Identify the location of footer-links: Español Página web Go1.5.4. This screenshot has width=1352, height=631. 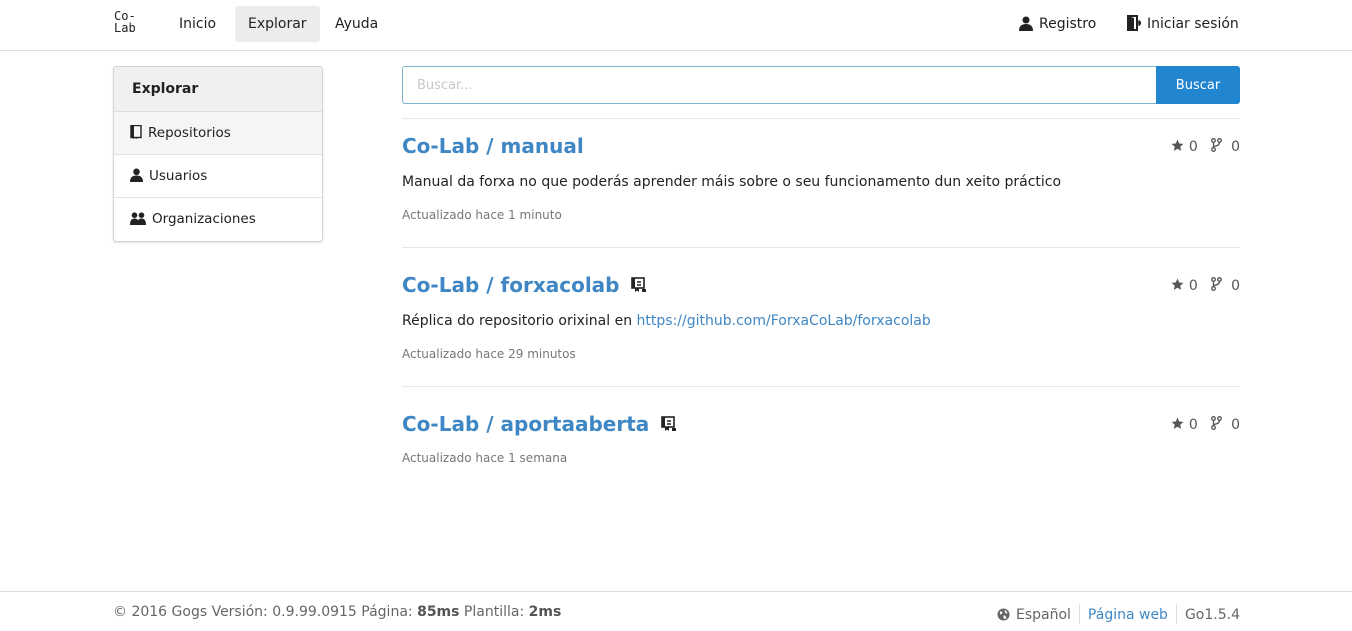
(1118, 614).